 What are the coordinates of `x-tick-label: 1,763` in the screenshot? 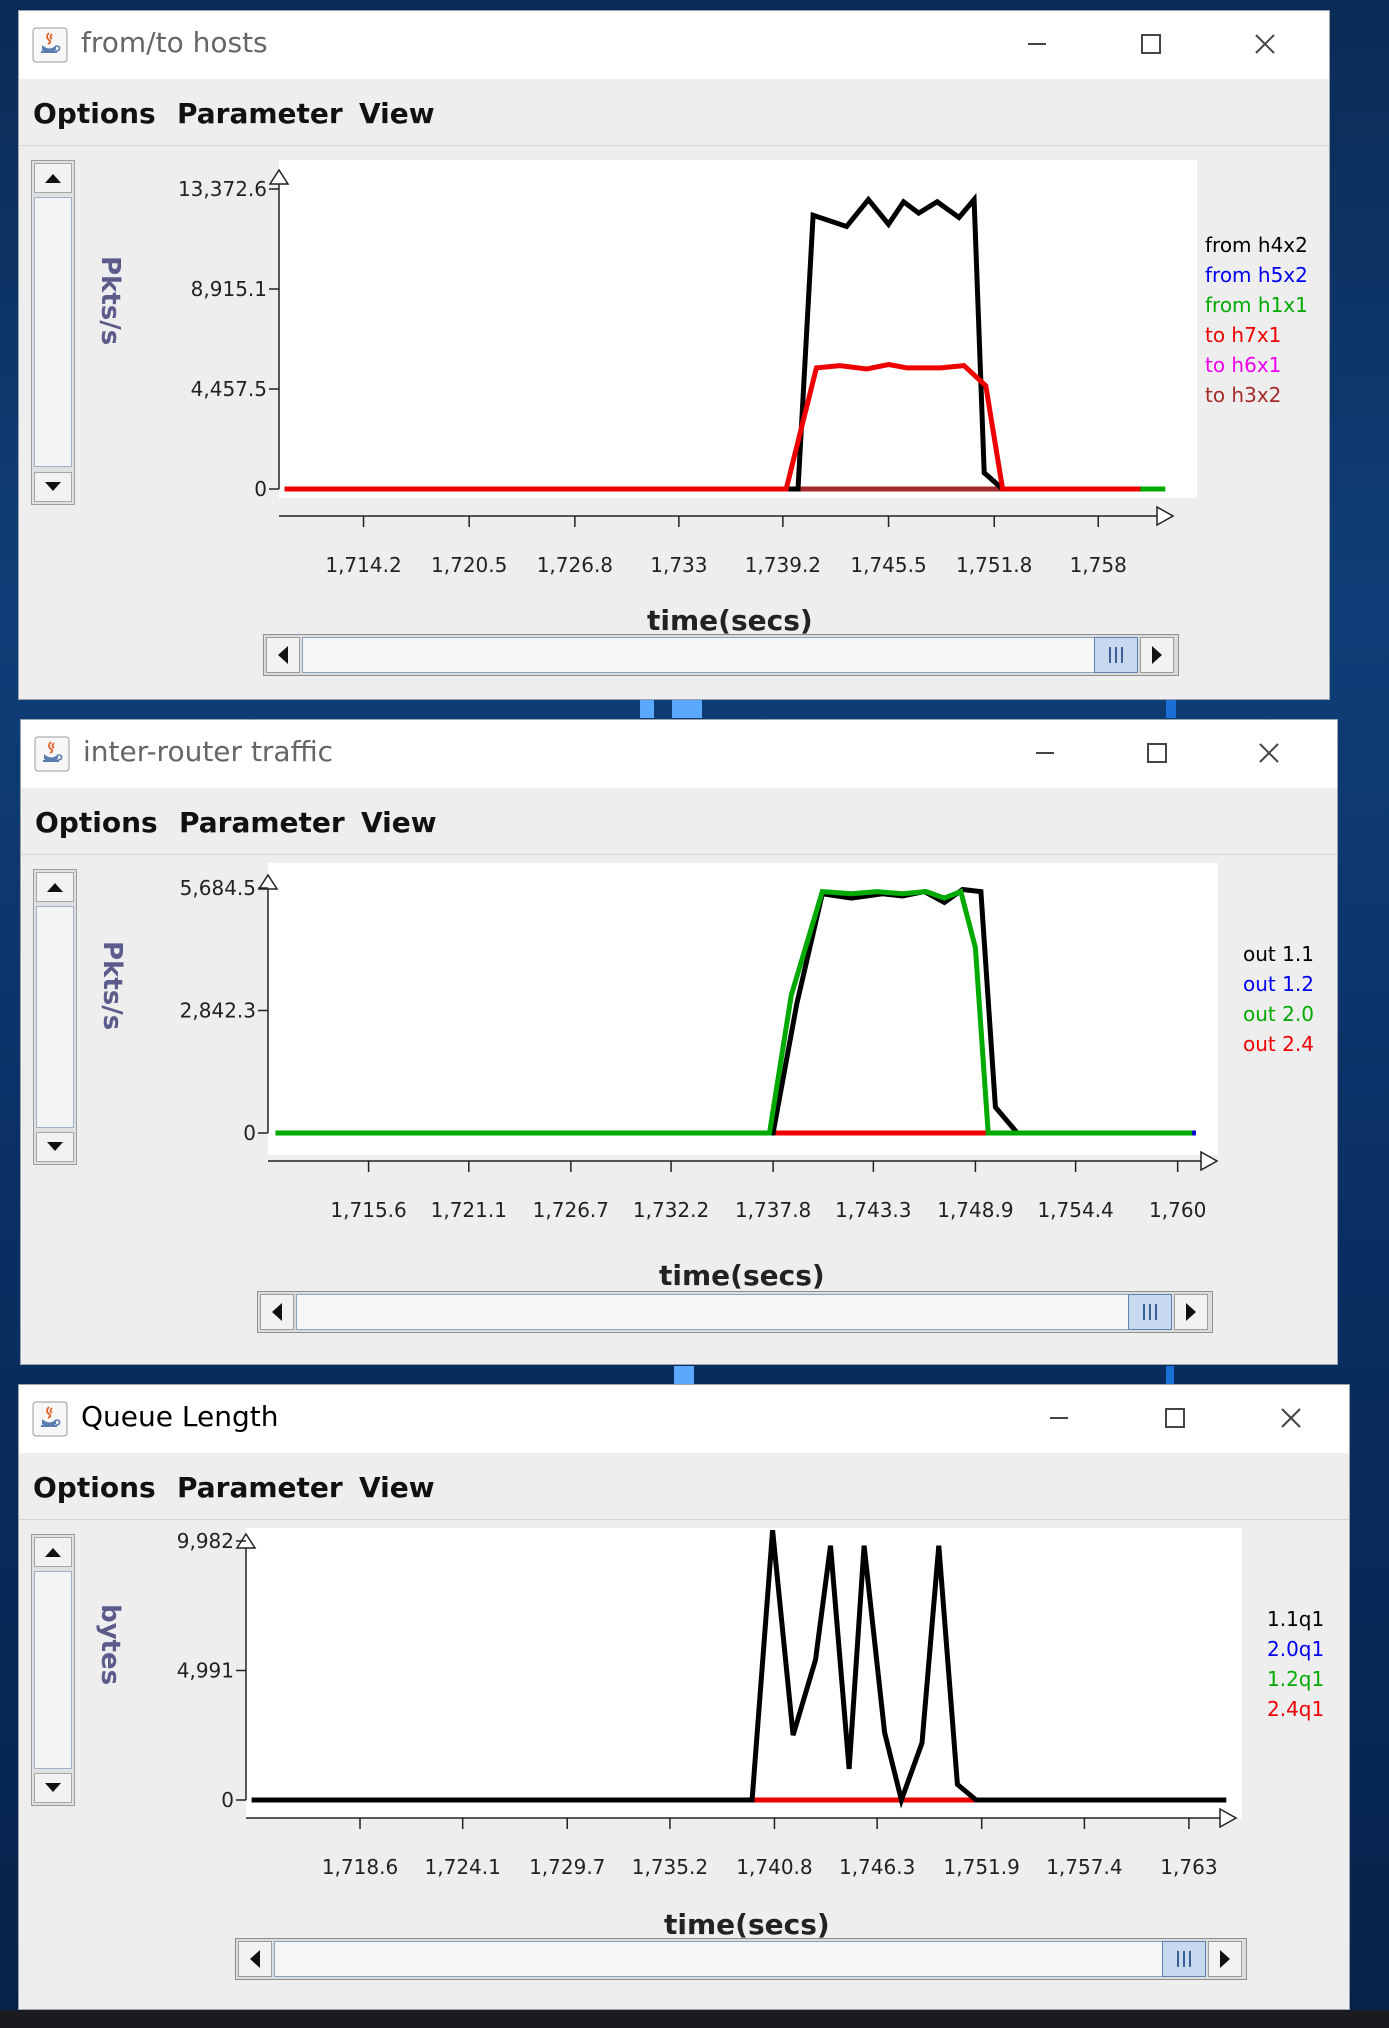 It's located at (1188, 1867).